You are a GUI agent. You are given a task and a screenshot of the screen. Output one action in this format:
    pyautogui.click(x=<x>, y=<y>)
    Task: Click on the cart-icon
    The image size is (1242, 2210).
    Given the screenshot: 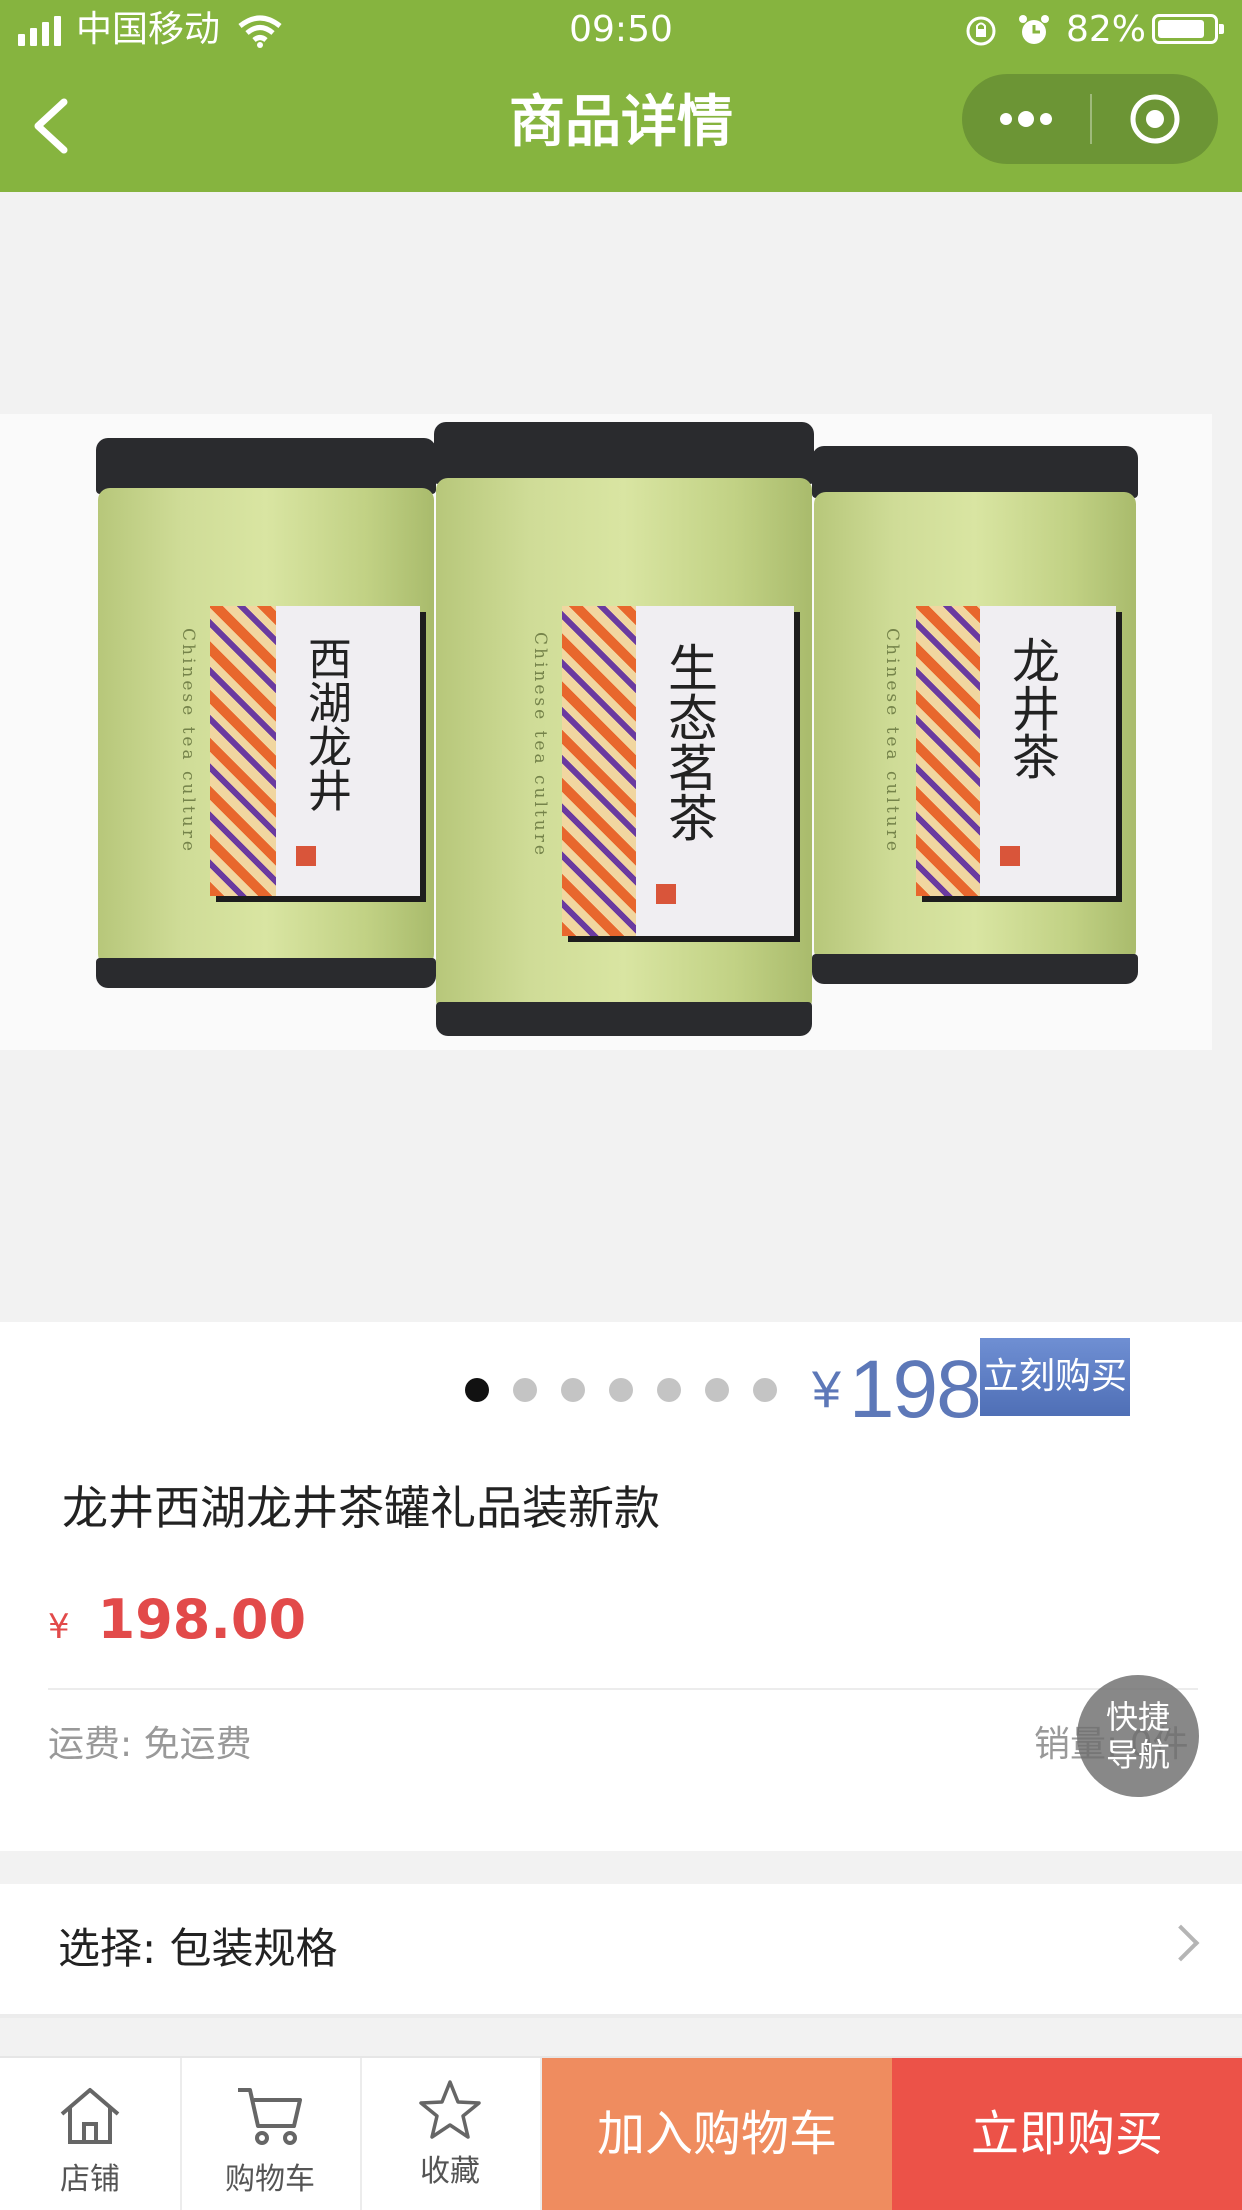 What is the action you would take?
    pyautogui.click(x=270, y=2116)
    